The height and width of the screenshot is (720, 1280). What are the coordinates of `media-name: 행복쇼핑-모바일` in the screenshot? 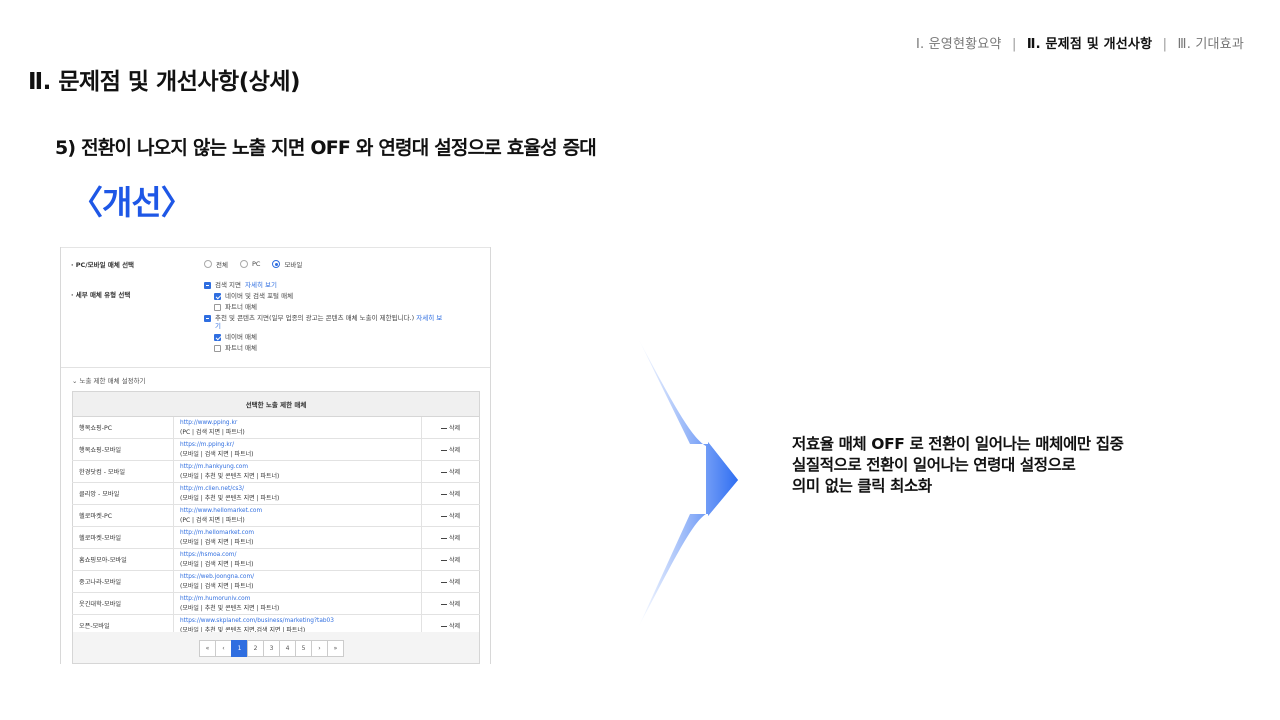 It's located at (123, 449).